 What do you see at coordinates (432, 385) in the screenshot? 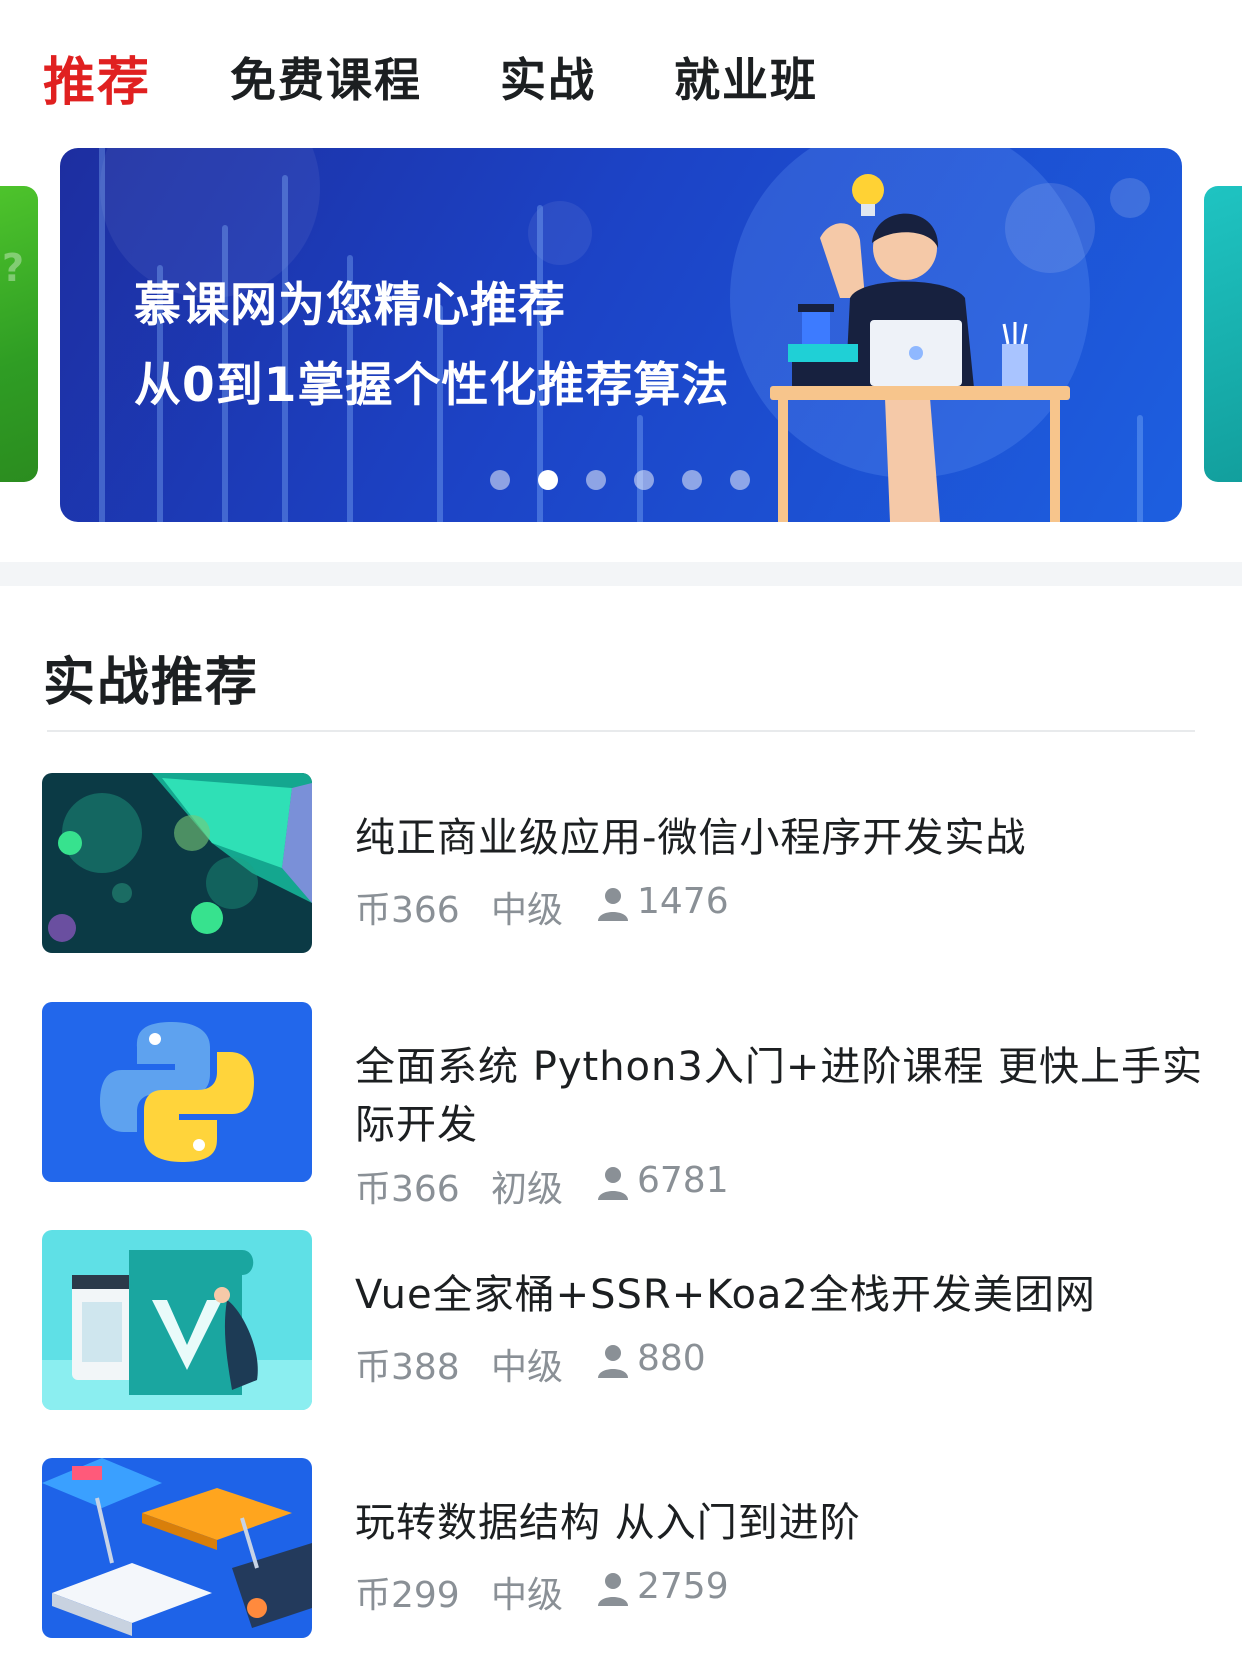
I see `banner-headline-2: 从0到1掌握个性化推荐算法` at bounding box center [432, 385].